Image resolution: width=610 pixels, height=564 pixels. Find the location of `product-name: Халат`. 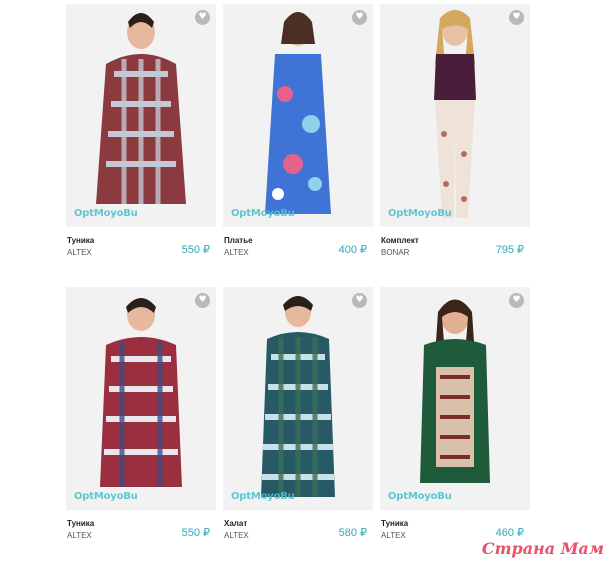

product-name: Халат is located at coordinates (235, 523).